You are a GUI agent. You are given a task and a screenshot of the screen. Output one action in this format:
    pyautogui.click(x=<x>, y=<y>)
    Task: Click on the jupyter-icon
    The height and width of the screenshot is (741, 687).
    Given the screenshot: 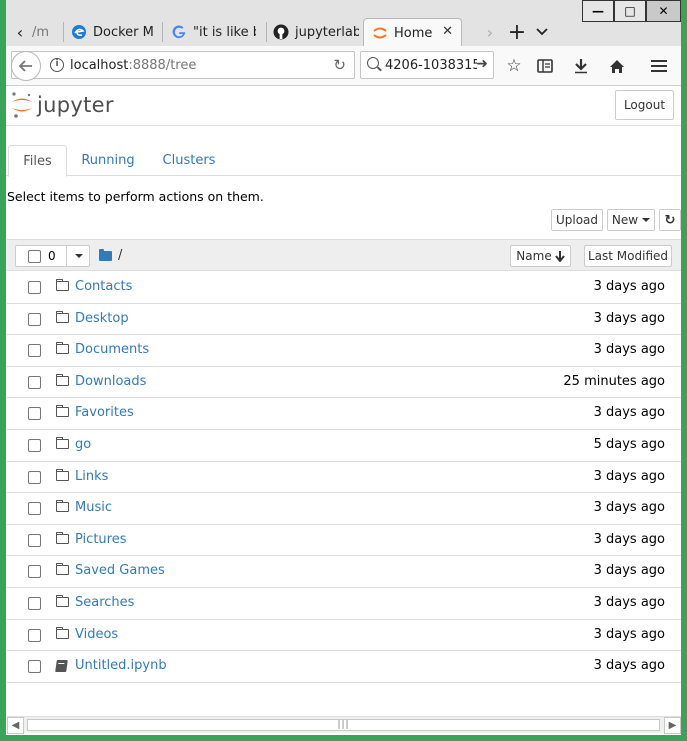 What is the action you would take?
    pyautogui.click(x=380, y=33)
    